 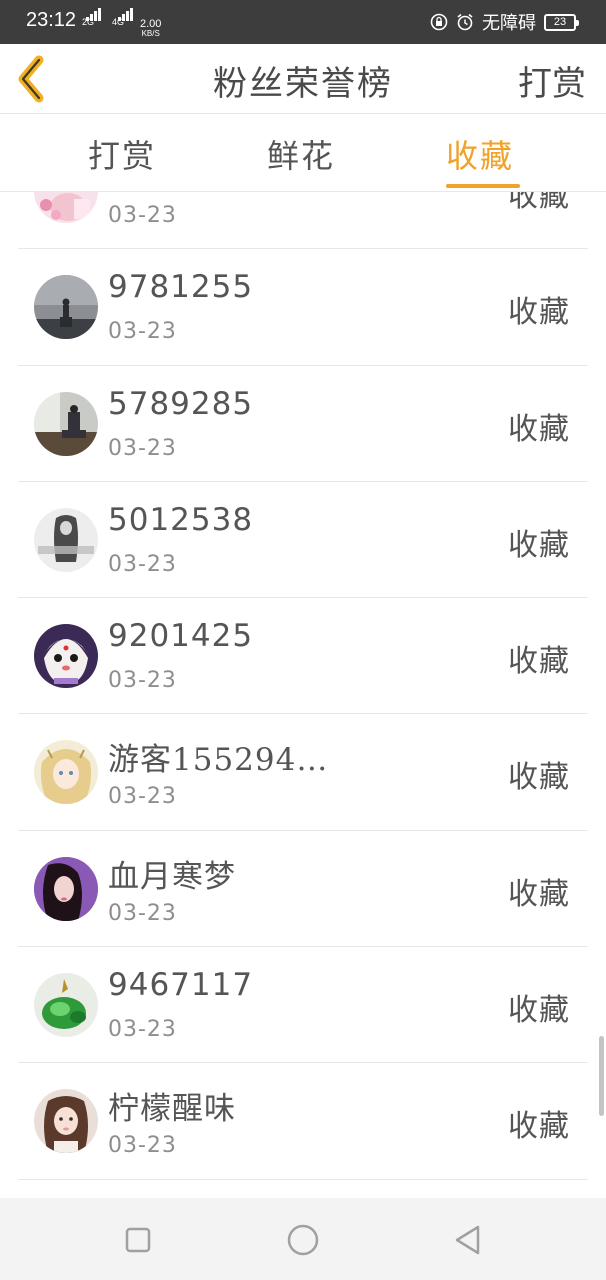 What do you see at coordinates (552, 80) in the screenshot?
I see `reward-button: 打赏` at bounding box center [552, 80].